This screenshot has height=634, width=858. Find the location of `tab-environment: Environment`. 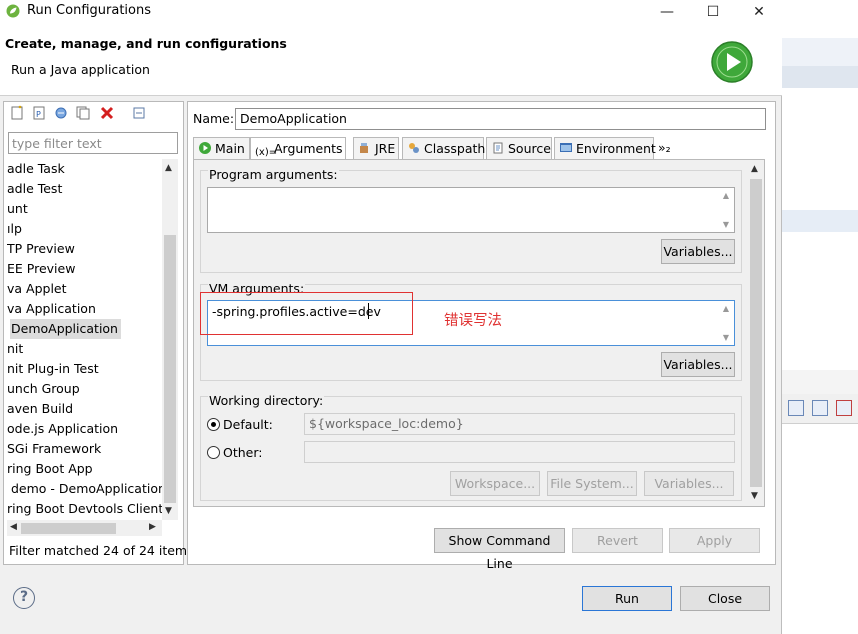

tab-environment: Environment is located at coordinates (605, 148).